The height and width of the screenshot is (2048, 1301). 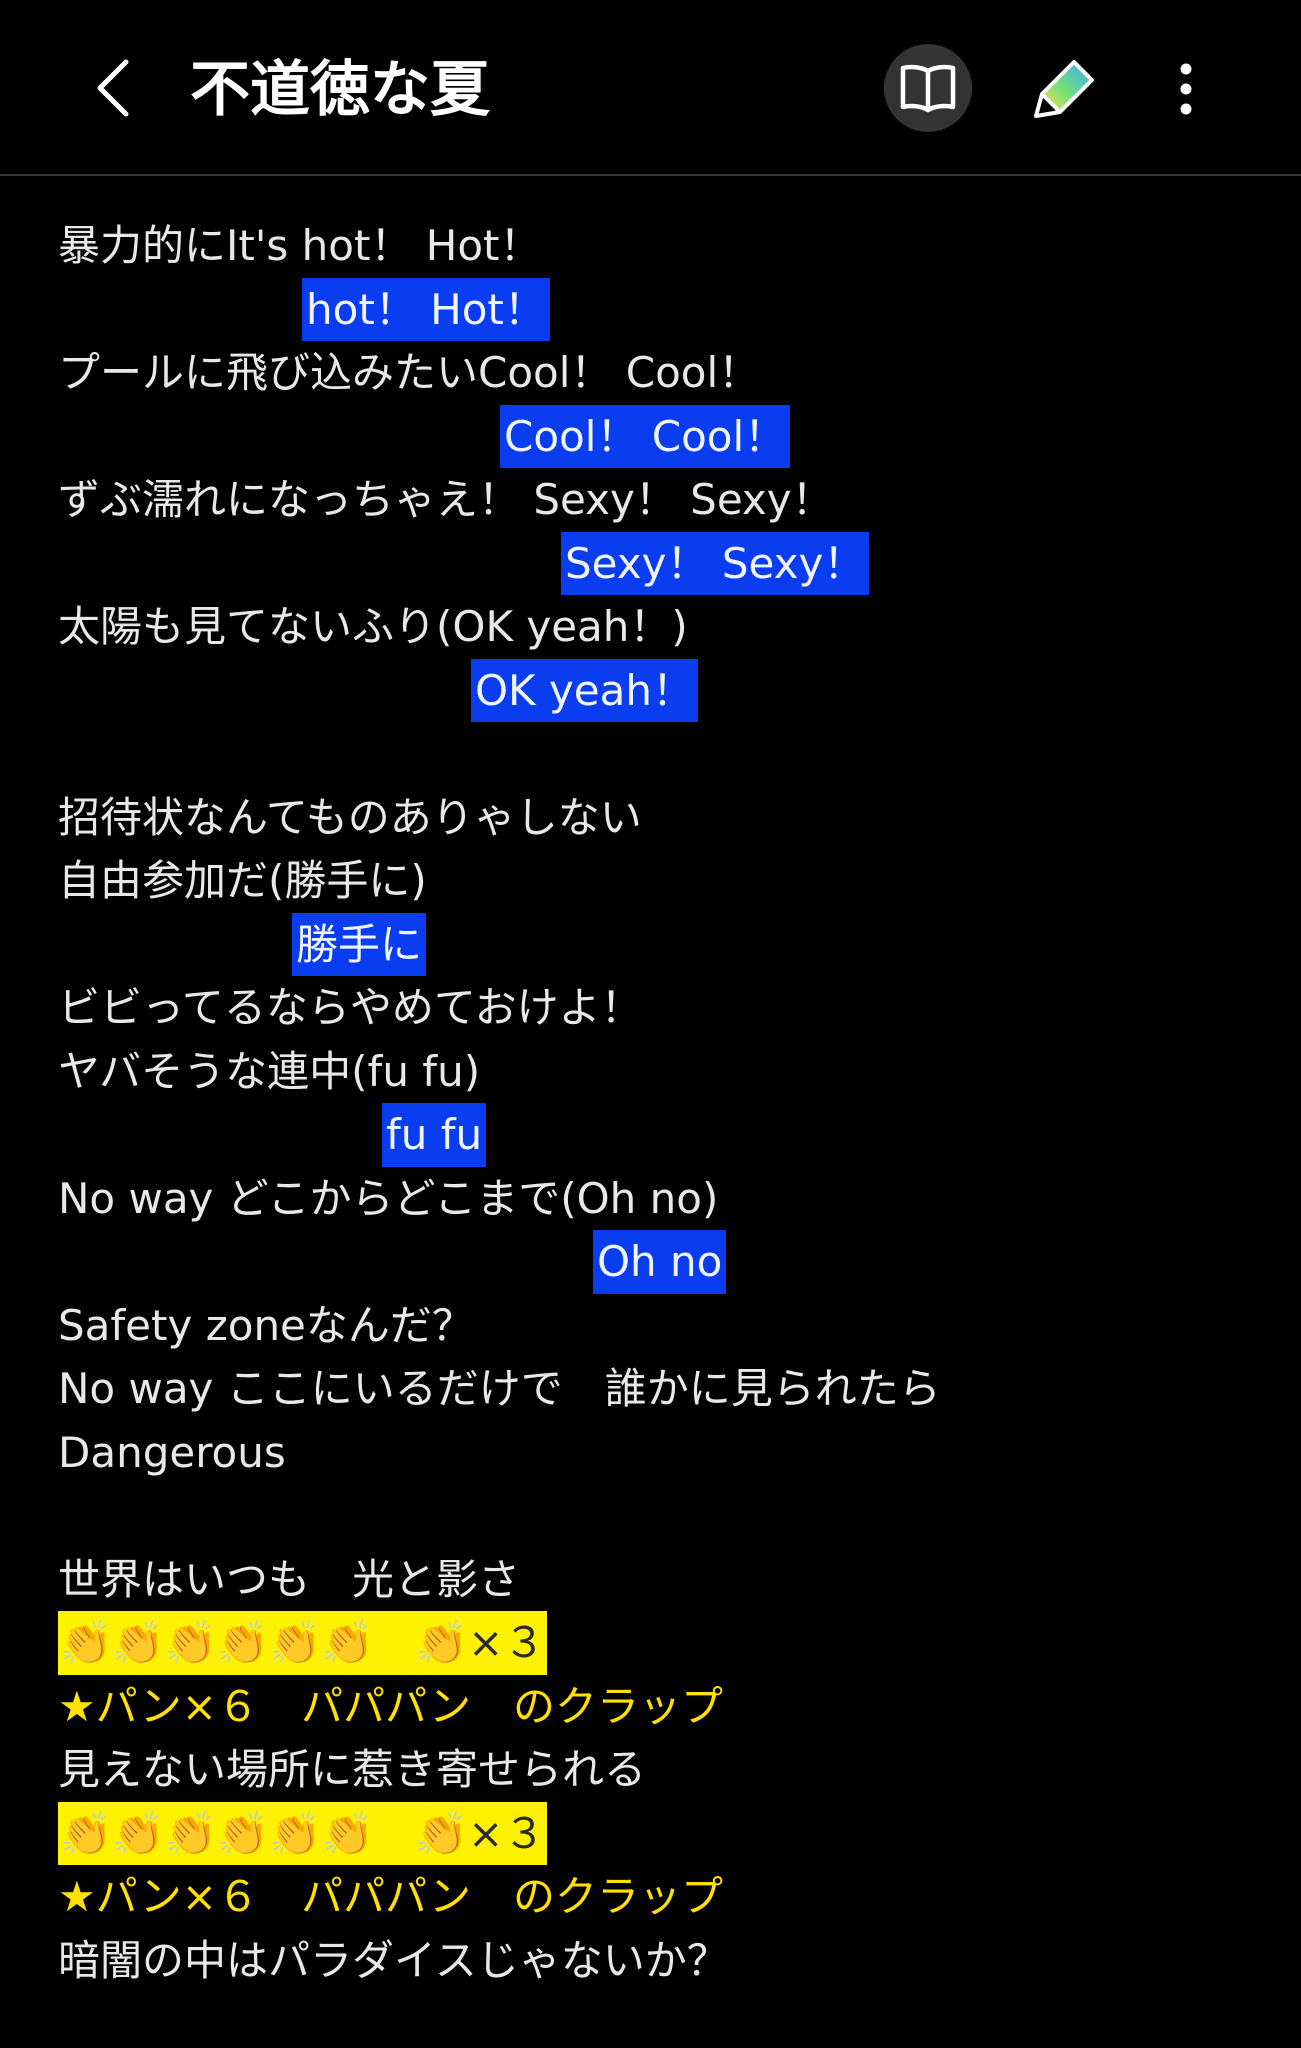 I want to click on lyric-line: fu fu, so click(x=658, y=1135).